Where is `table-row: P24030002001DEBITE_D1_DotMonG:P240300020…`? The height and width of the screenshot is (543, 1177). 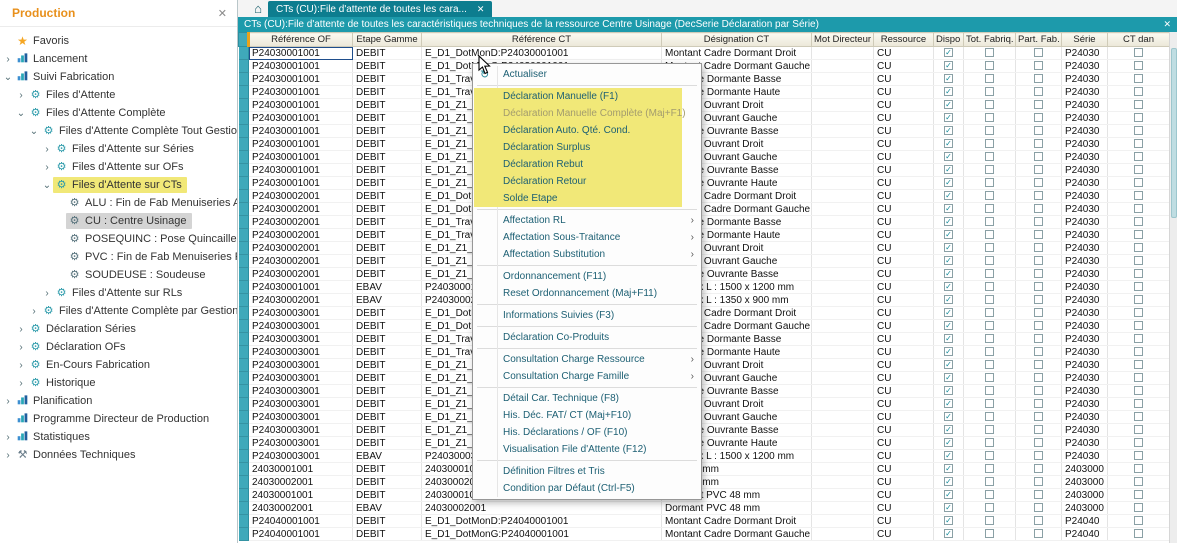
table-row: P24030002001DEBITE_D1_DotMonG:P240300020… is located at coordinates (704, 209).